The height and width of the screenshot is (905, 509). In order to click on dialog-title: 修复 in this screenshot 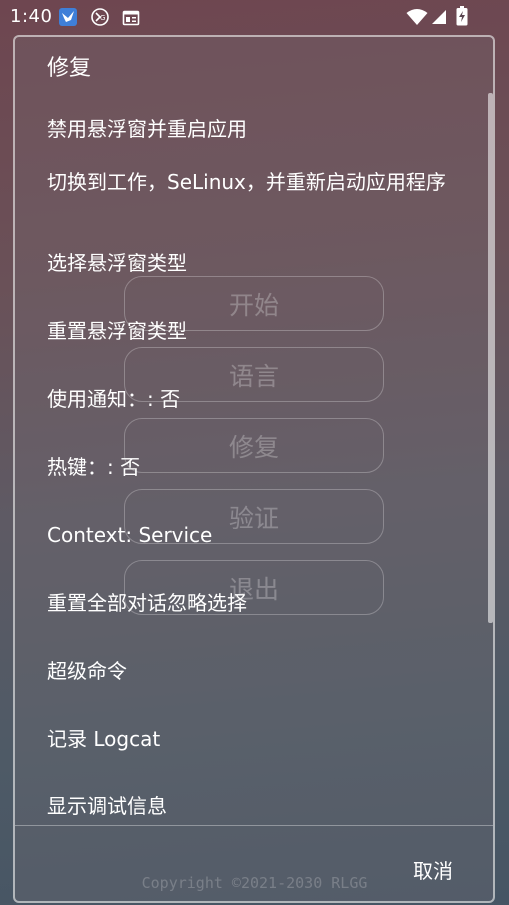, I will do `click(69, 68)`.